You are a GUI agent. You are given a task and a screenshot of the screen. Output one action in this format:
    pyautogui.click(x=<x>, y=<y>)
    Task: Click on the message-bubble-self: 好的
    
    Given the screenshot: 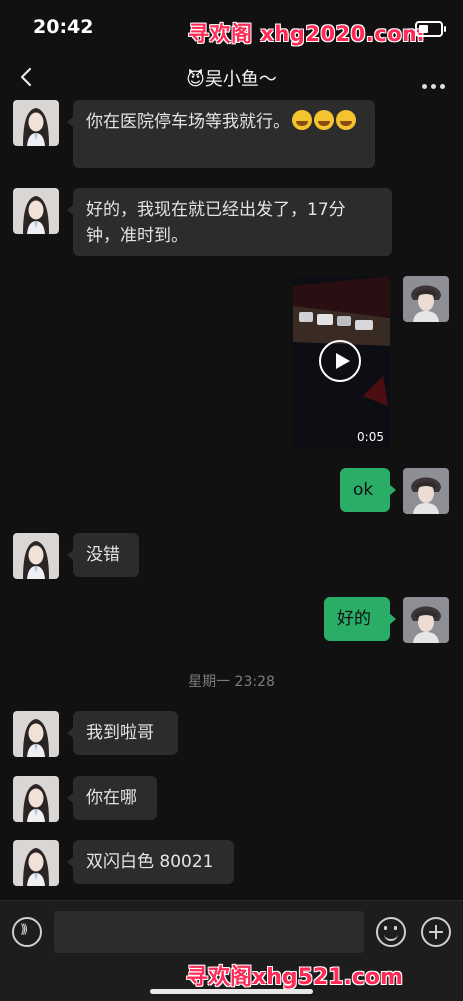 What is the action you would take?
    pyautogui.click(x=360, y=619)
    